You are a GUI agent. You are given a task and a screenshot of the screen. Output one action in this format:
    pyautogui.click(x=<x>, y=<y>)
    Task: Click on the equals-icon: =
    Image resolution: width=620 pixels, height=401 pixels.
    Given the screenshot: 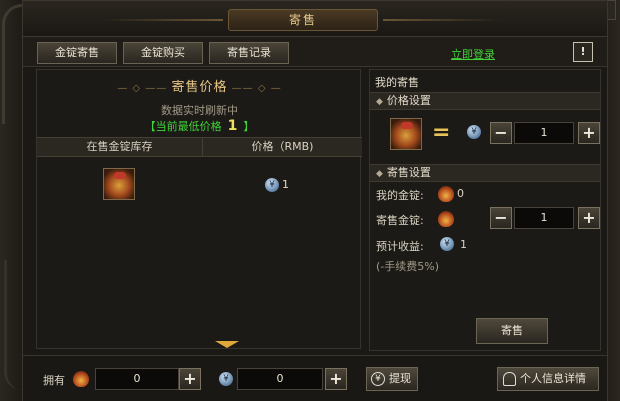 What is the action you would take?
    pyautogui.click(x=441, y=132)
    